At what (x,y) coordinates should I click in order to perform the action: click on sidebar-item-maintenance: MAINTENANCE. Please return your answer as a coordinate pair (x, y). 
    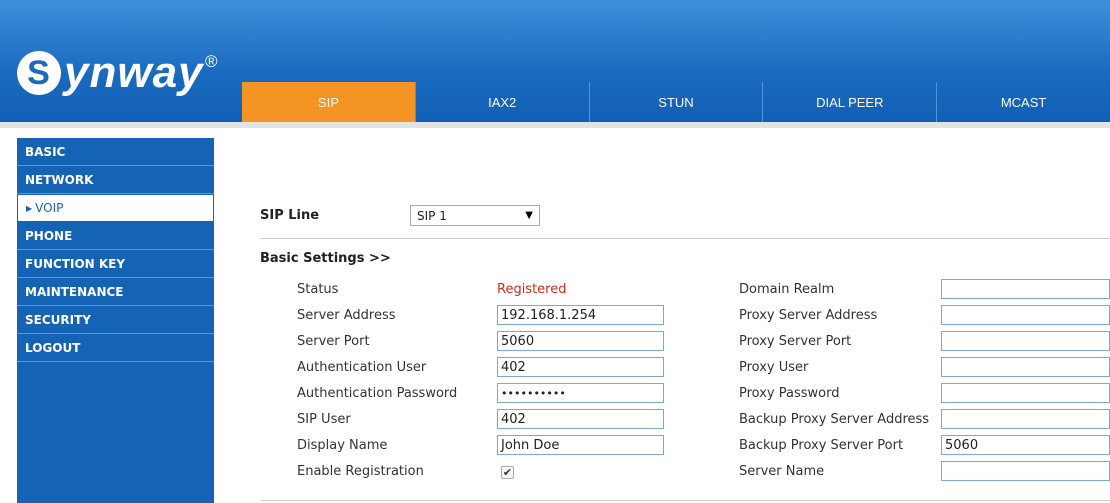
    Looking at the image, I should click on (115, 292).